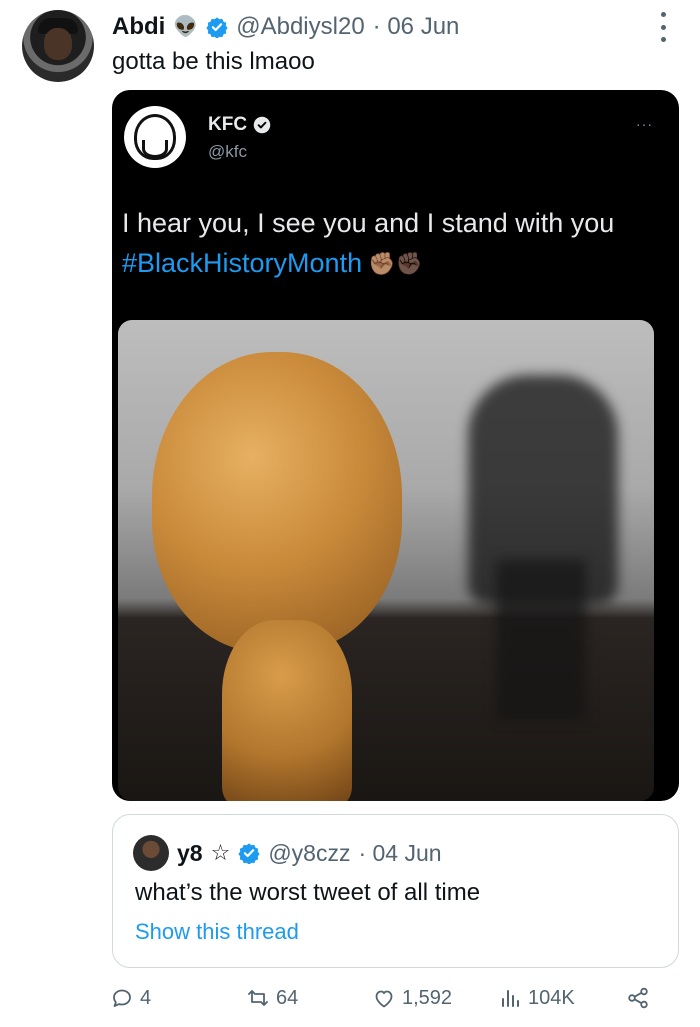 Image resolution: width=700 pixels, height=1027 pixels. I want to click on reply-icon, so click(122, 998).